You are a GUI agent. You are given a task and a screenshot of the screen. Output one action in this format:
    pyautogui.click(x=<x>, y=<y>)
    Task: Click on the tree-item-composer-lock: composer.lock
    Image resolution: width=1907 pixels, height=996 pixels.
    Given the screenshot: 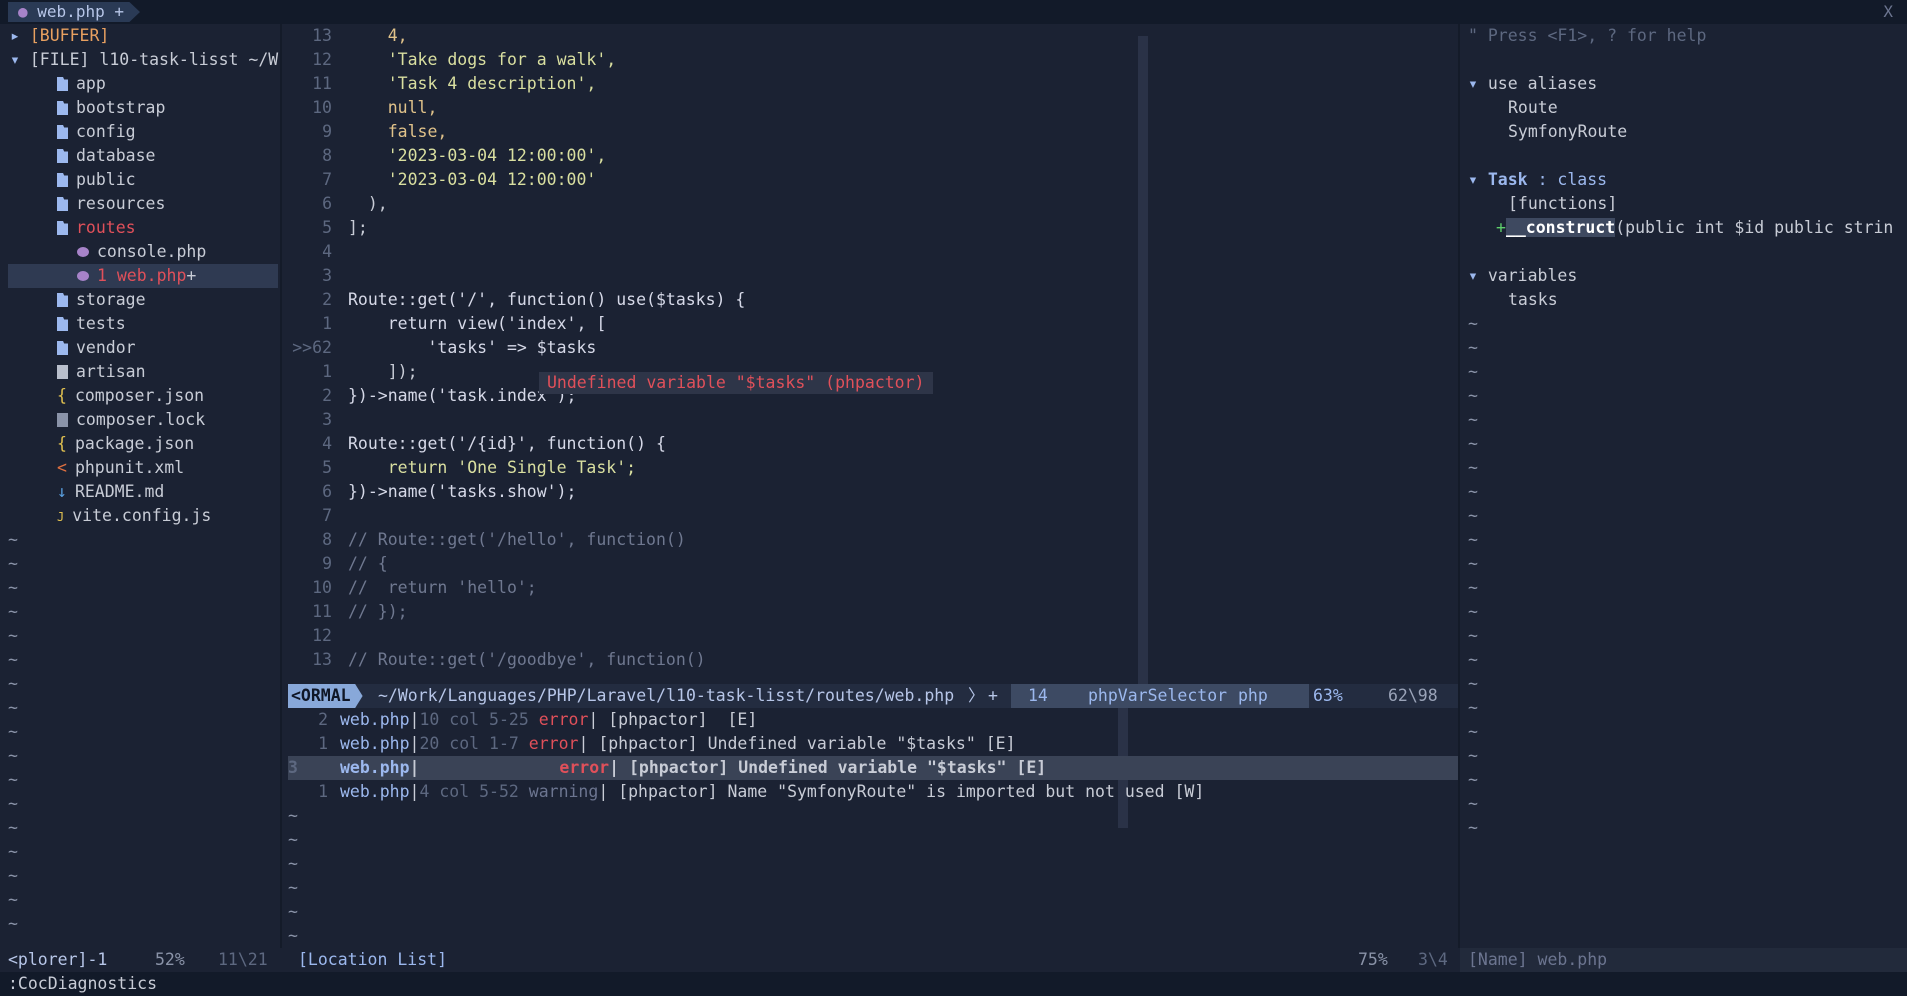 What is the action you would take?
    pyautogui.click(x=131, y=420)
    